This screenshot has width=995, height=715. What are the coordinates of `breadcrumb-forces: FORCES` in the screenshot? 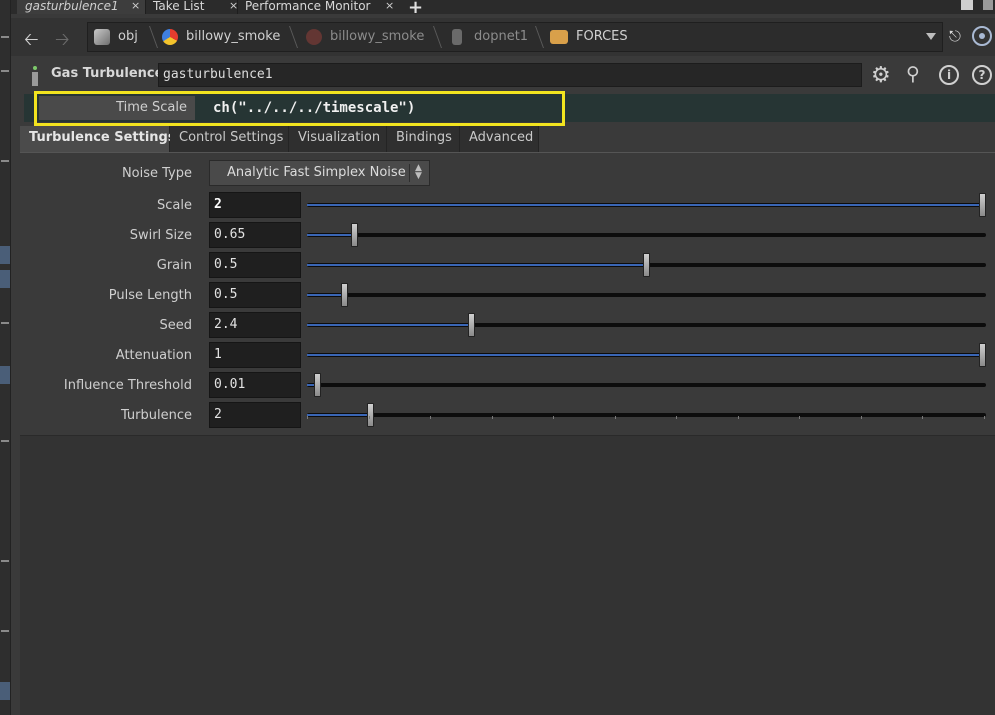 It's located at (602, 37).